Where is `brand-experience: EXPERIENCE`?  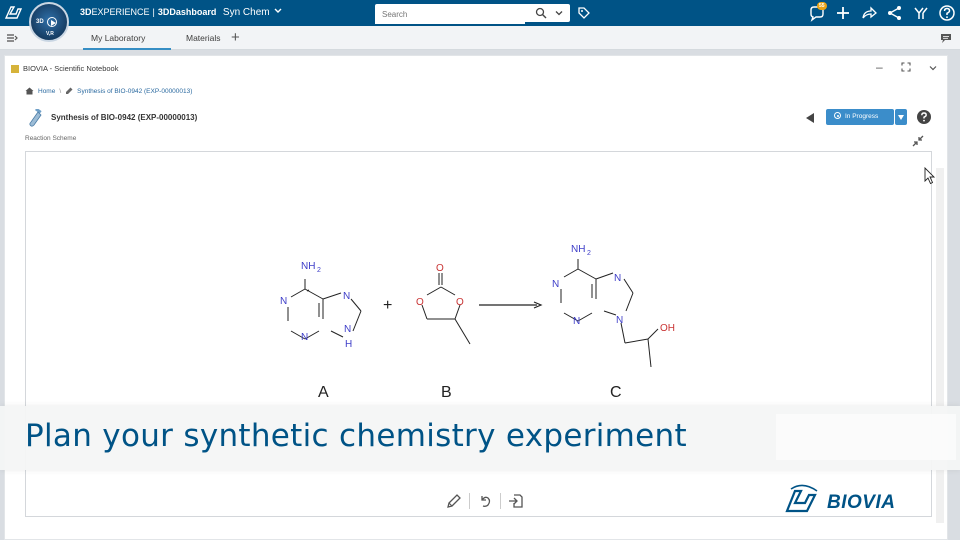 brand-experience: EXPERIENCE is located at coordinates (120, 12).